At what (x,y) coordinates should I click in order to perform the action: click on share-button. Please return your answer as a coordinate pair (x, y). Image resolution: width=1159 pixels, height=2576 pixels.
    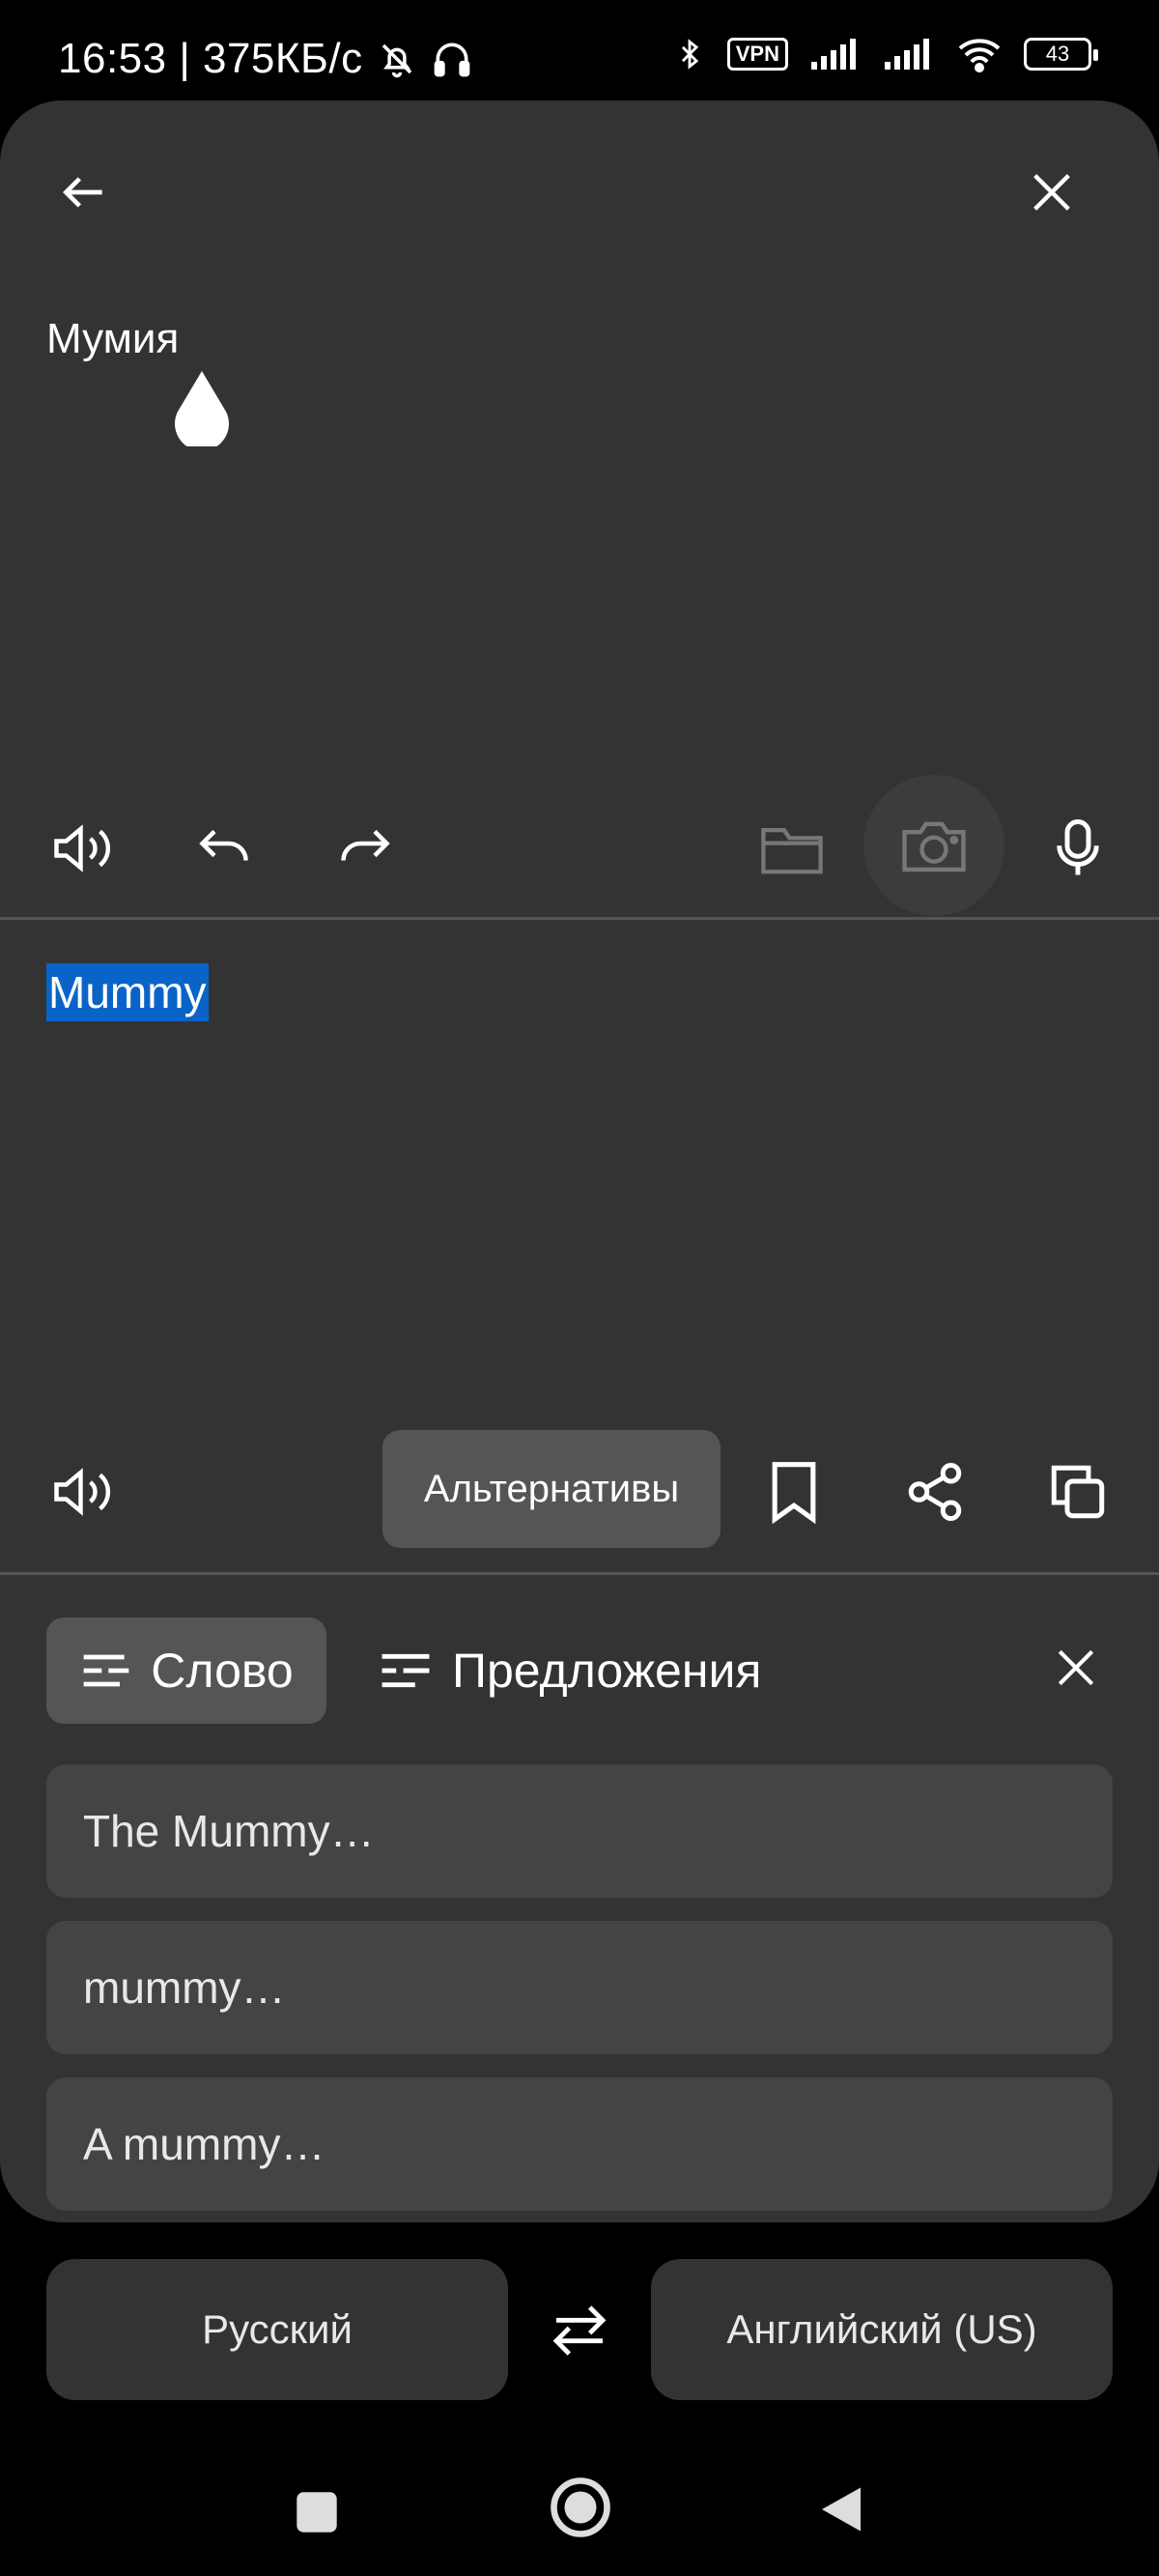
    Looking at the image, I should click on (935, 1492).